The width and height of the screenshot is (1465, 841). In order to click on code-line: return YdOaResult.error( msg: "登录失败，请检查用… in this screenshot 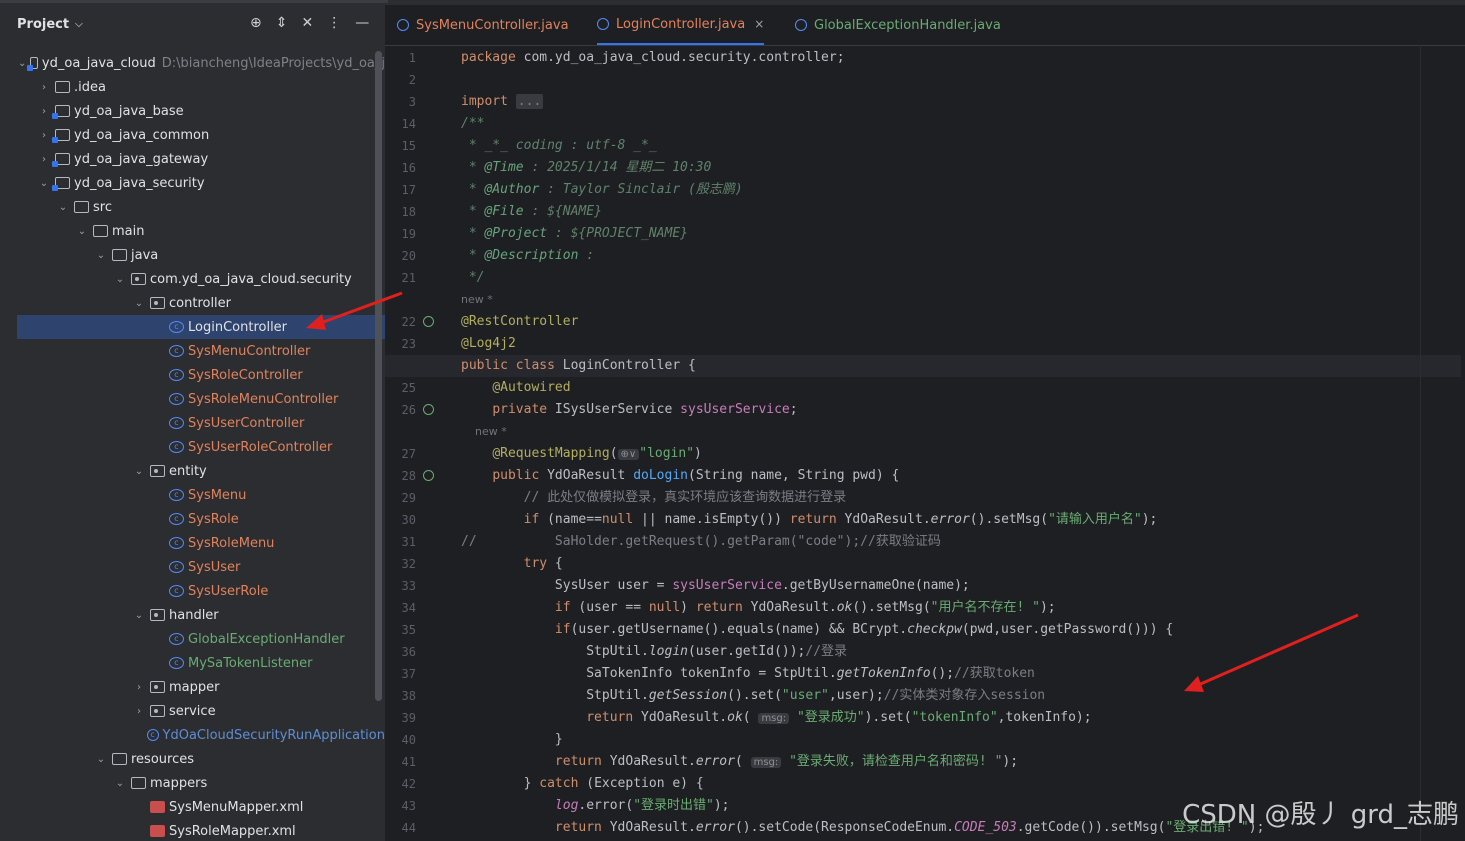, I will do `click(961, 762)`.